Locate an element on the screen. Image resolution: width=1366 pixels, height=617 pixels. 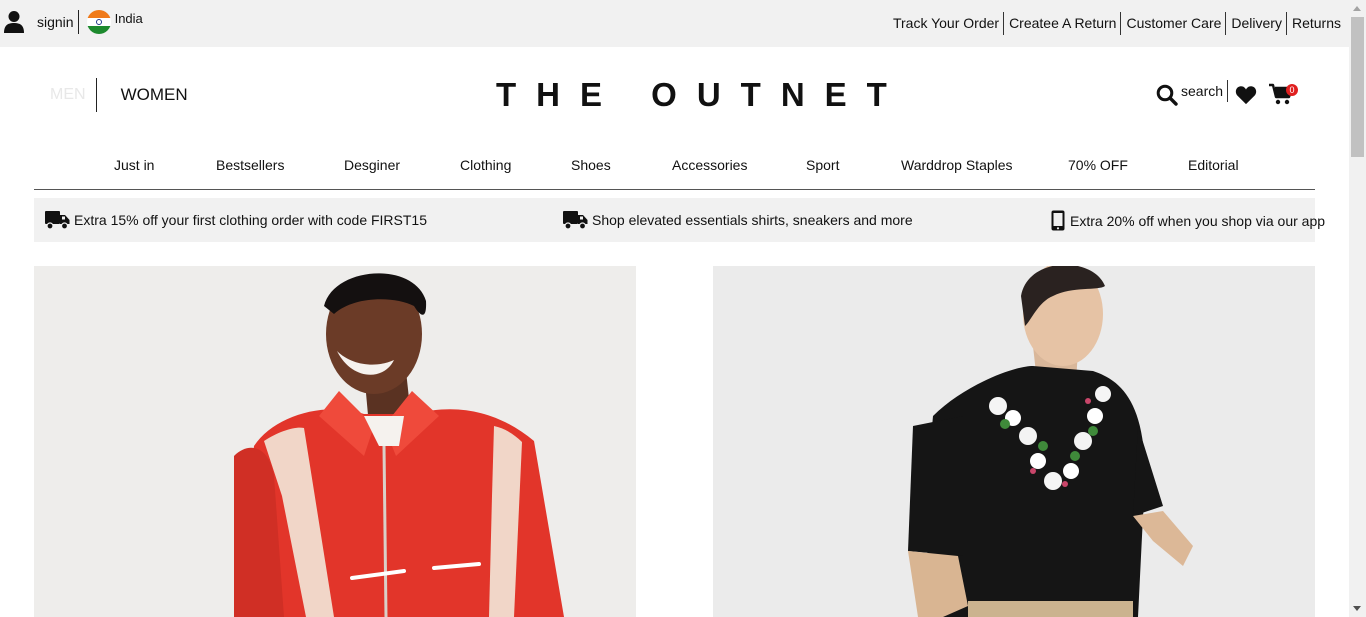
scroll-up-arrow-icon is located at coordinates (1357, 8).